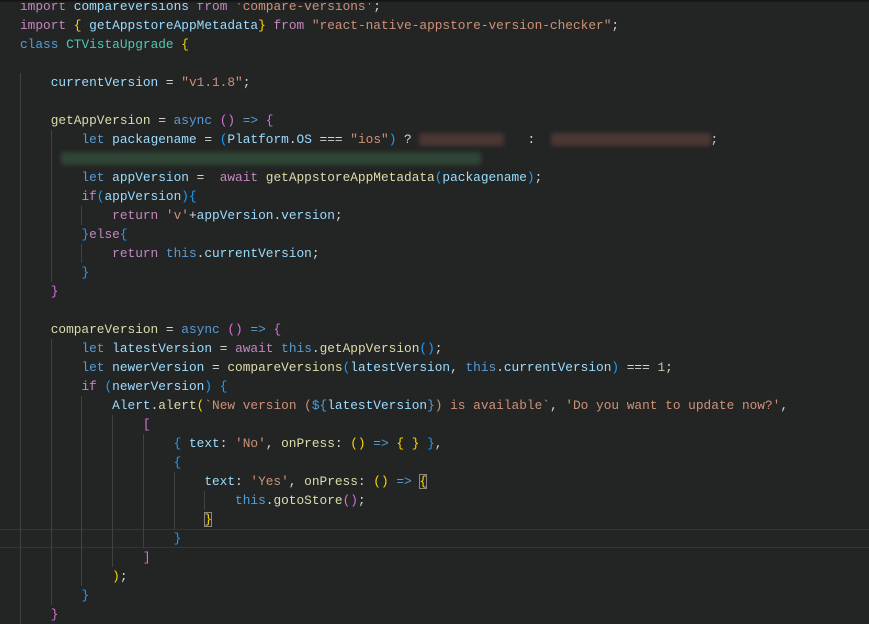  I want to click on code-token: class, so click(39, 44).